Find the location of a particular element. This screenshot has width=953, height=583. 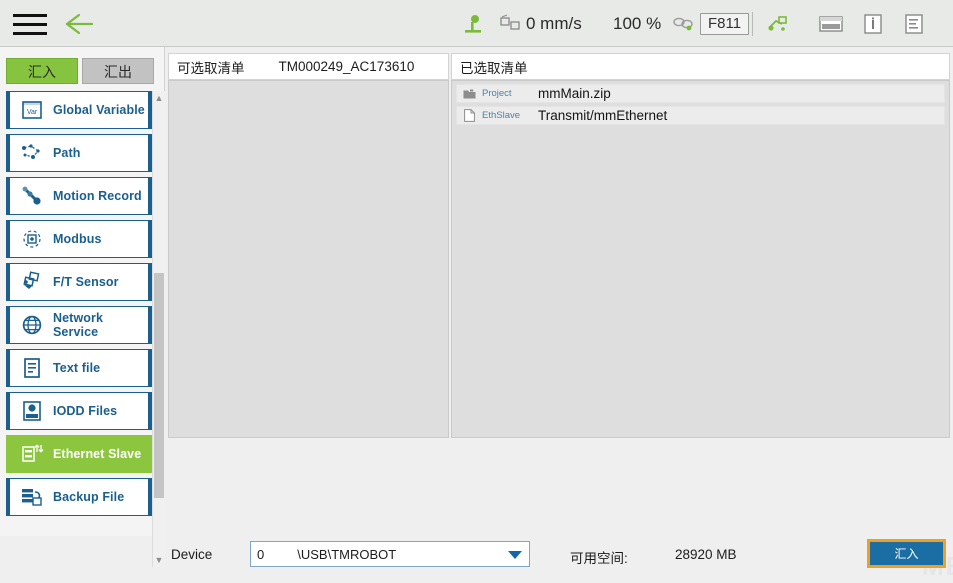

tab-import: 汇入 is located at coordinates (42, 71).